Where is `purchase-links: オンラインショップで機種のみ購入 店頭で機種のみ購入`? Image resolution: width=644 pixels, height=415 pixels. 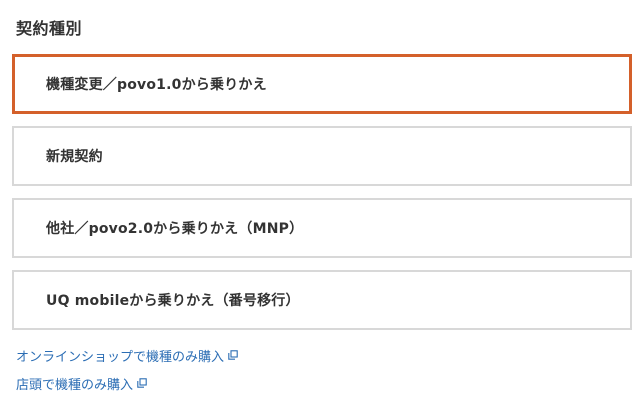
purchase-links: オンラインショップで機種のみ購入 店頭で機種のみ購入 is located at coordinates (127, 374).